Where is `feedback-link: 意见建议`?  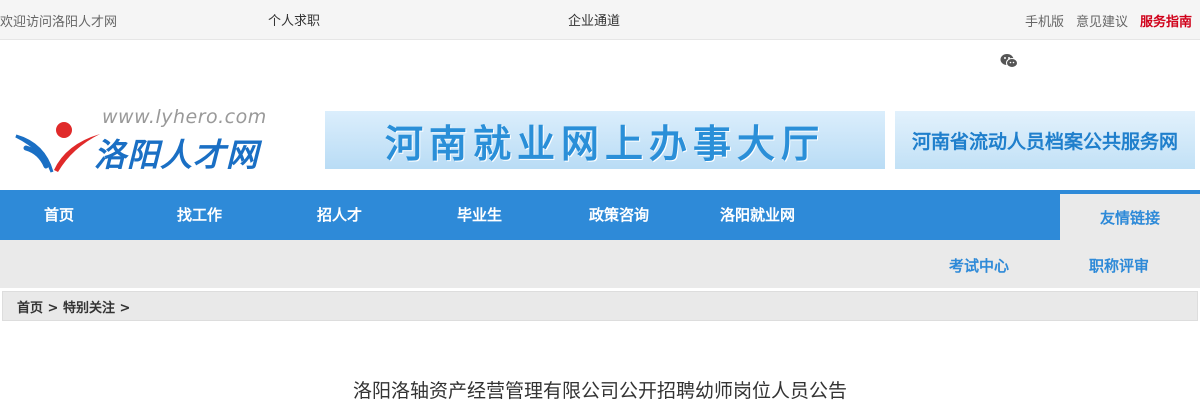 feedback-link: 意见建议 is located at coordinates (1102, 20).